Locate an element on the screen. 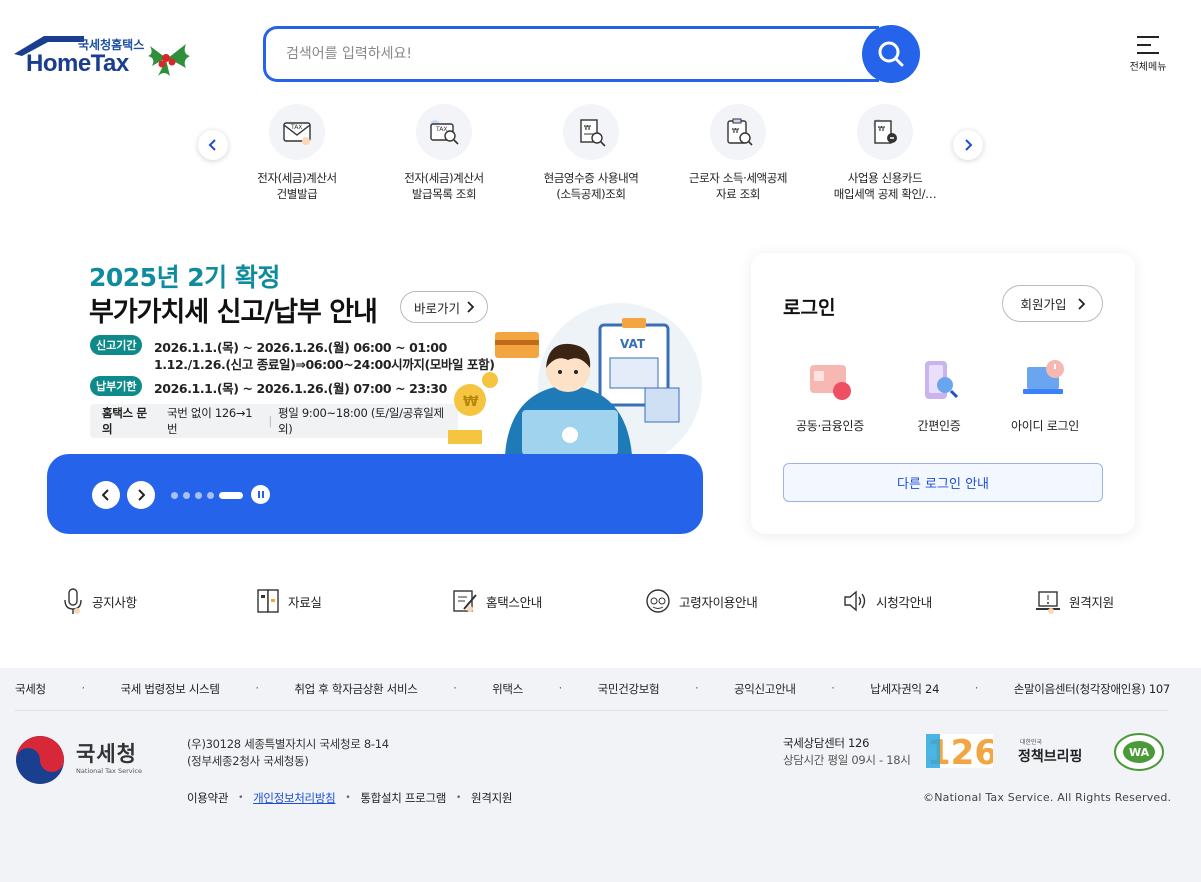  footer-link: 국세청 is located at coordinates (30, 689).